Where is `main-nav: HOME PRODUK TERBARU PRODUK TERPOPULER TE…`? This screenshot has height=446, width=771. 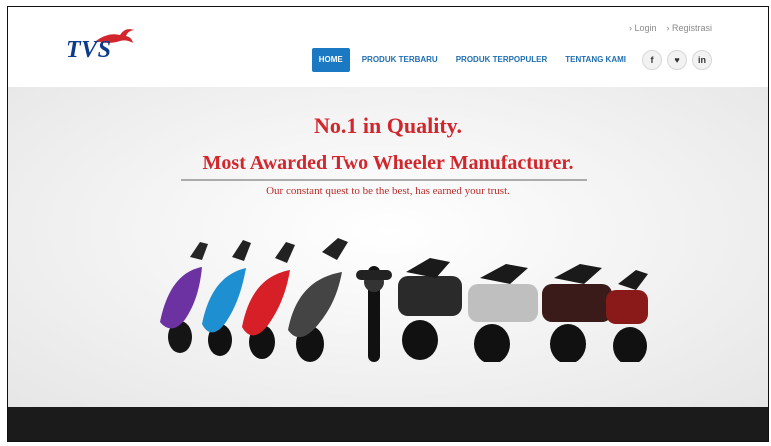
main-nav: HOME PRODUK TERBARU PRODUK TERPOPULER TE… is located at coordinates (511, 60).